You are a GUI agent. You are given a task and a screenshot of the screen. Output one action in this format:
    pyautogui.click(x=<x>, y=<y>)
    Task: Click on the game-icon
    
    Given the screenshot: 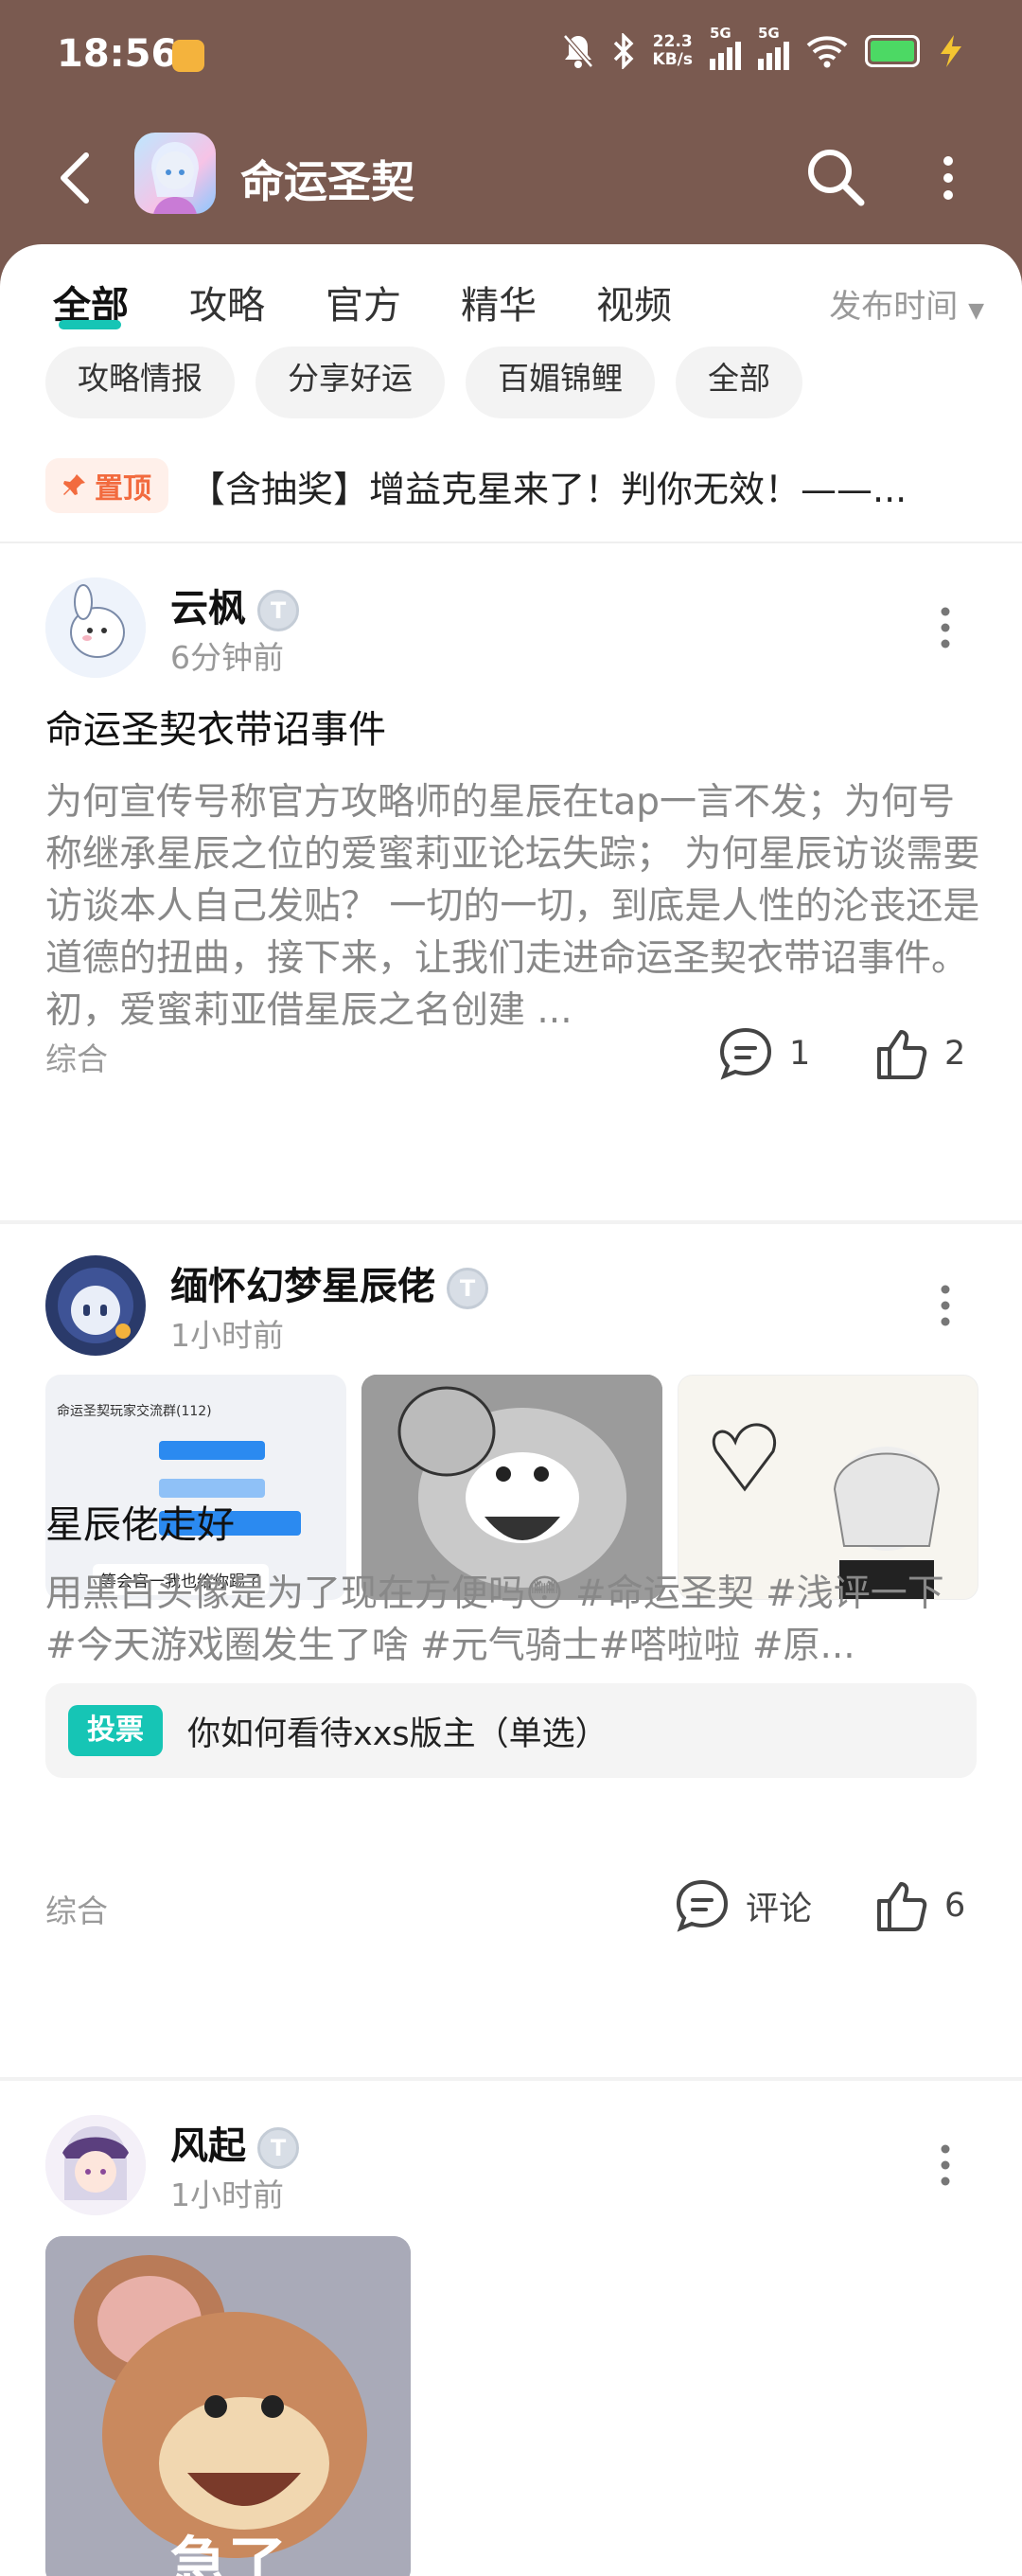 What is the action you would take?
    pyautogui.click(x=175, y=174)
    